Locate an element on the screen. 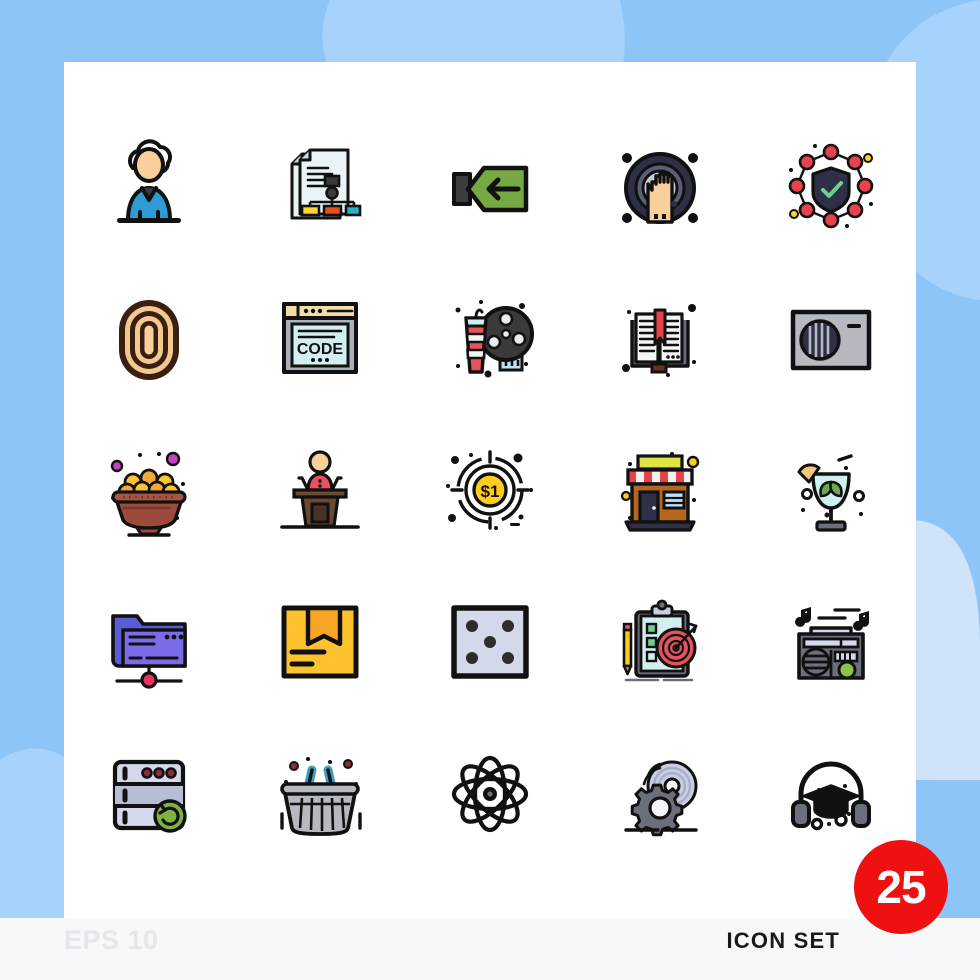 This screenshot has width=980, height=980. icon-cell-shopping-basket-icon is located at coordinates (319, 794).